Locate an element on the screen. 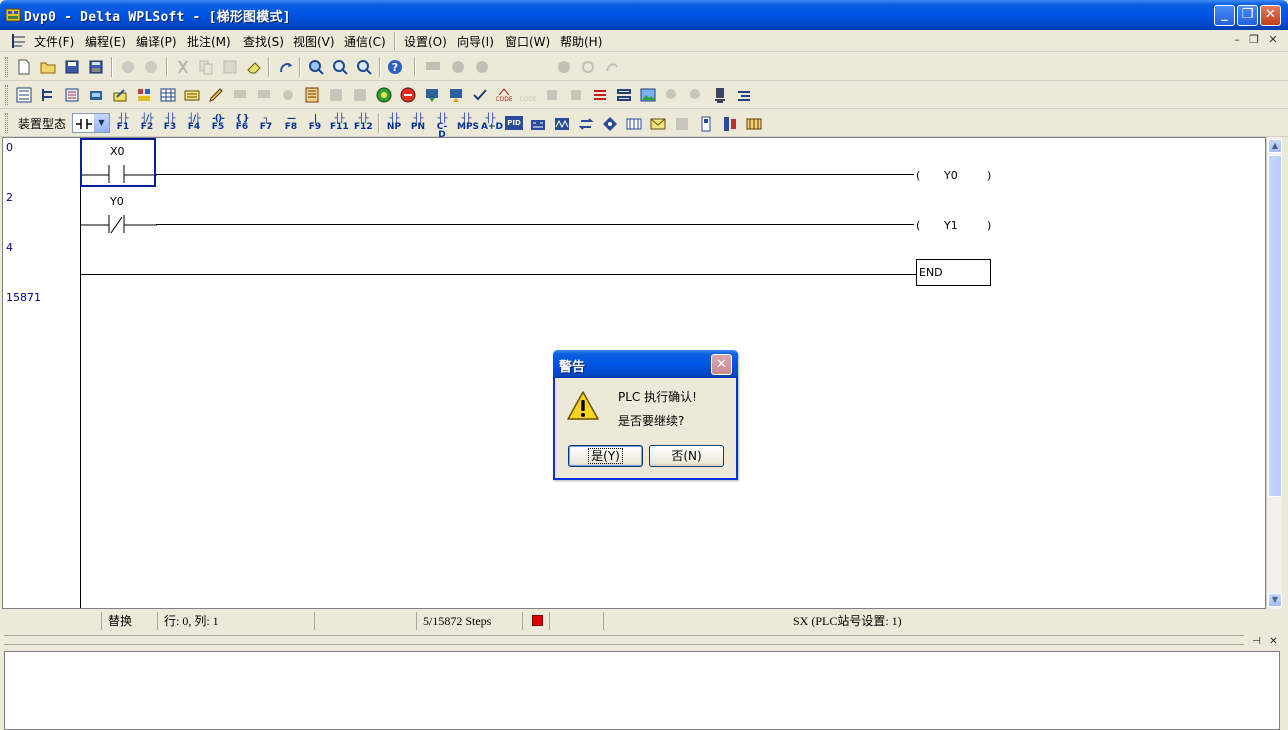  close-icon: ✕ is located at coordinates (1270, 15).